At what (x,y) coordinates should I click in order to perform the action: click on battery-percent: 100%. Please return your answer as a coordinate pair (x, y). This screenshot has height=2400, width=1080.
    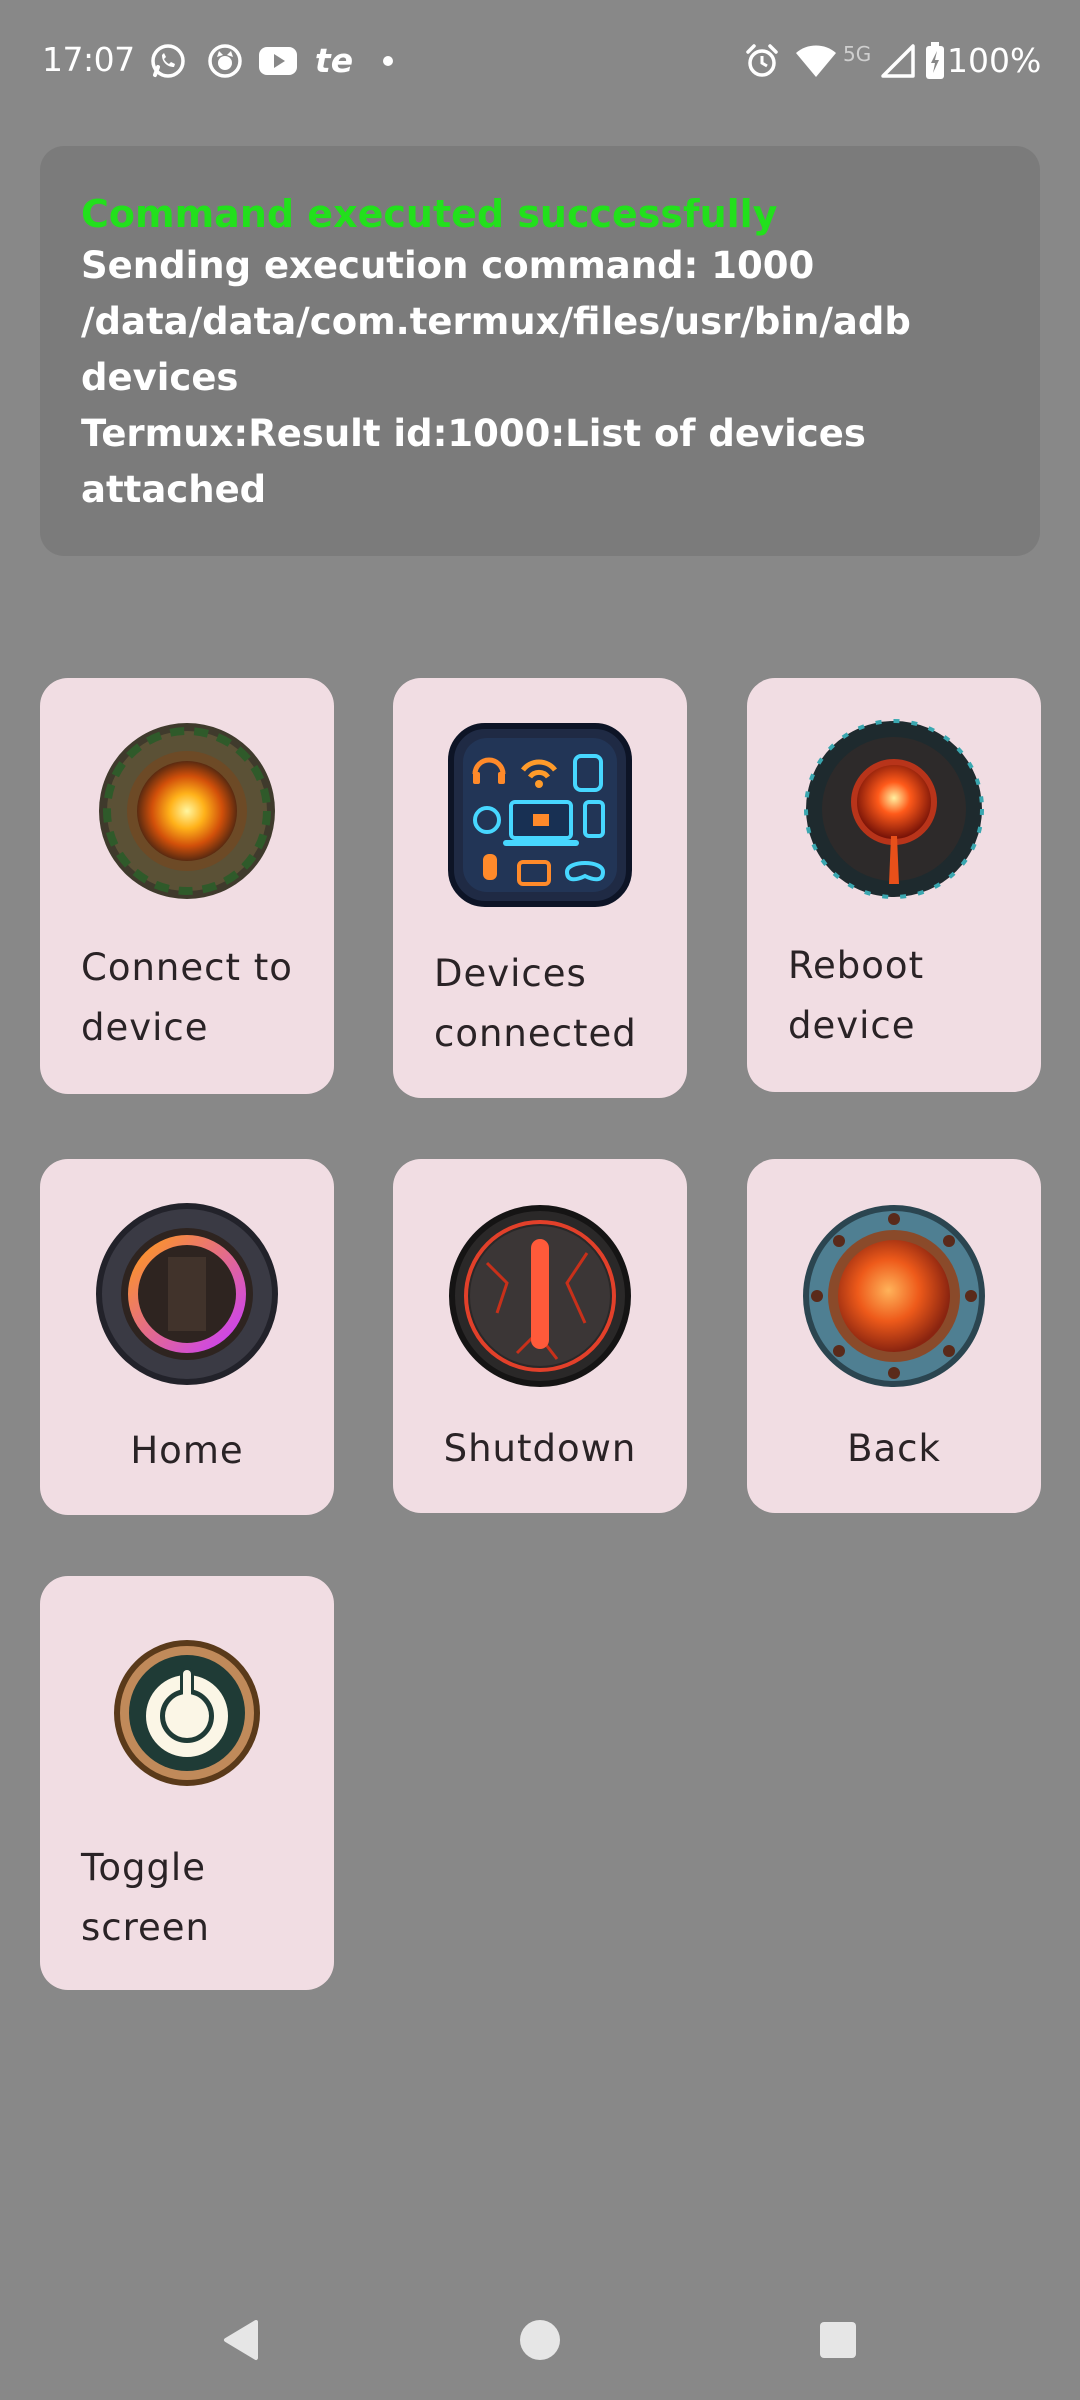
    Looking at the image, I should click on (994, 60).